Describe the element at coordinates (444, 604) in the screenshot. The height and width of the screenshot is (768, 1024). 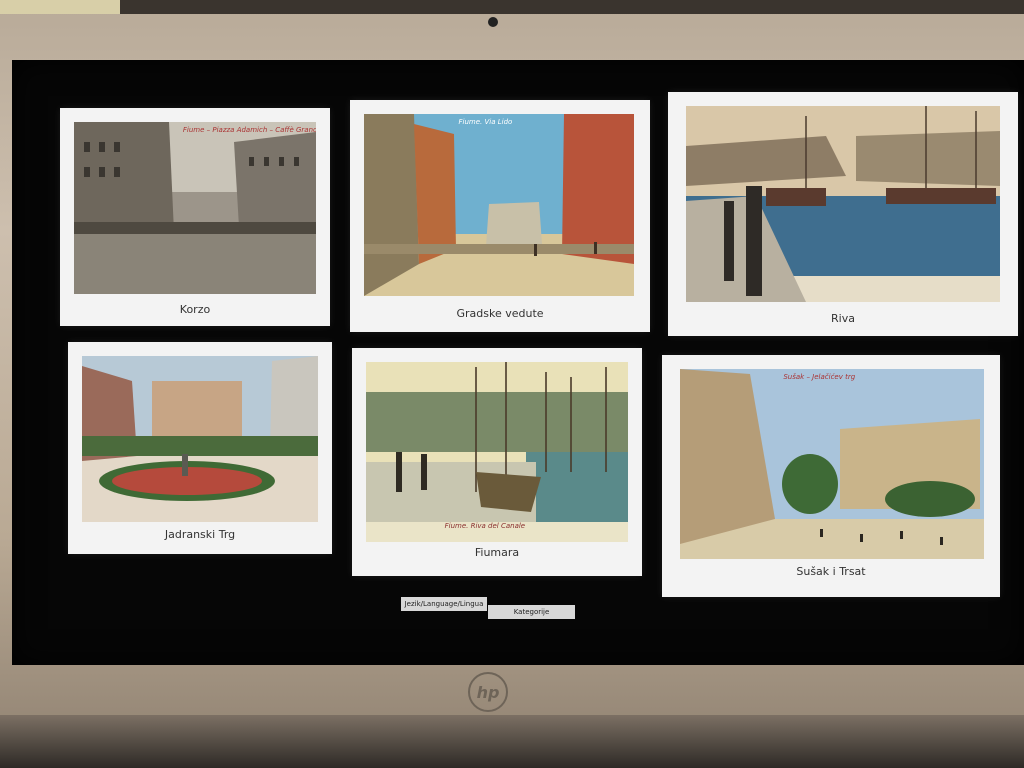
I see `language-button: Jezik/Language/Lingua` at that location.